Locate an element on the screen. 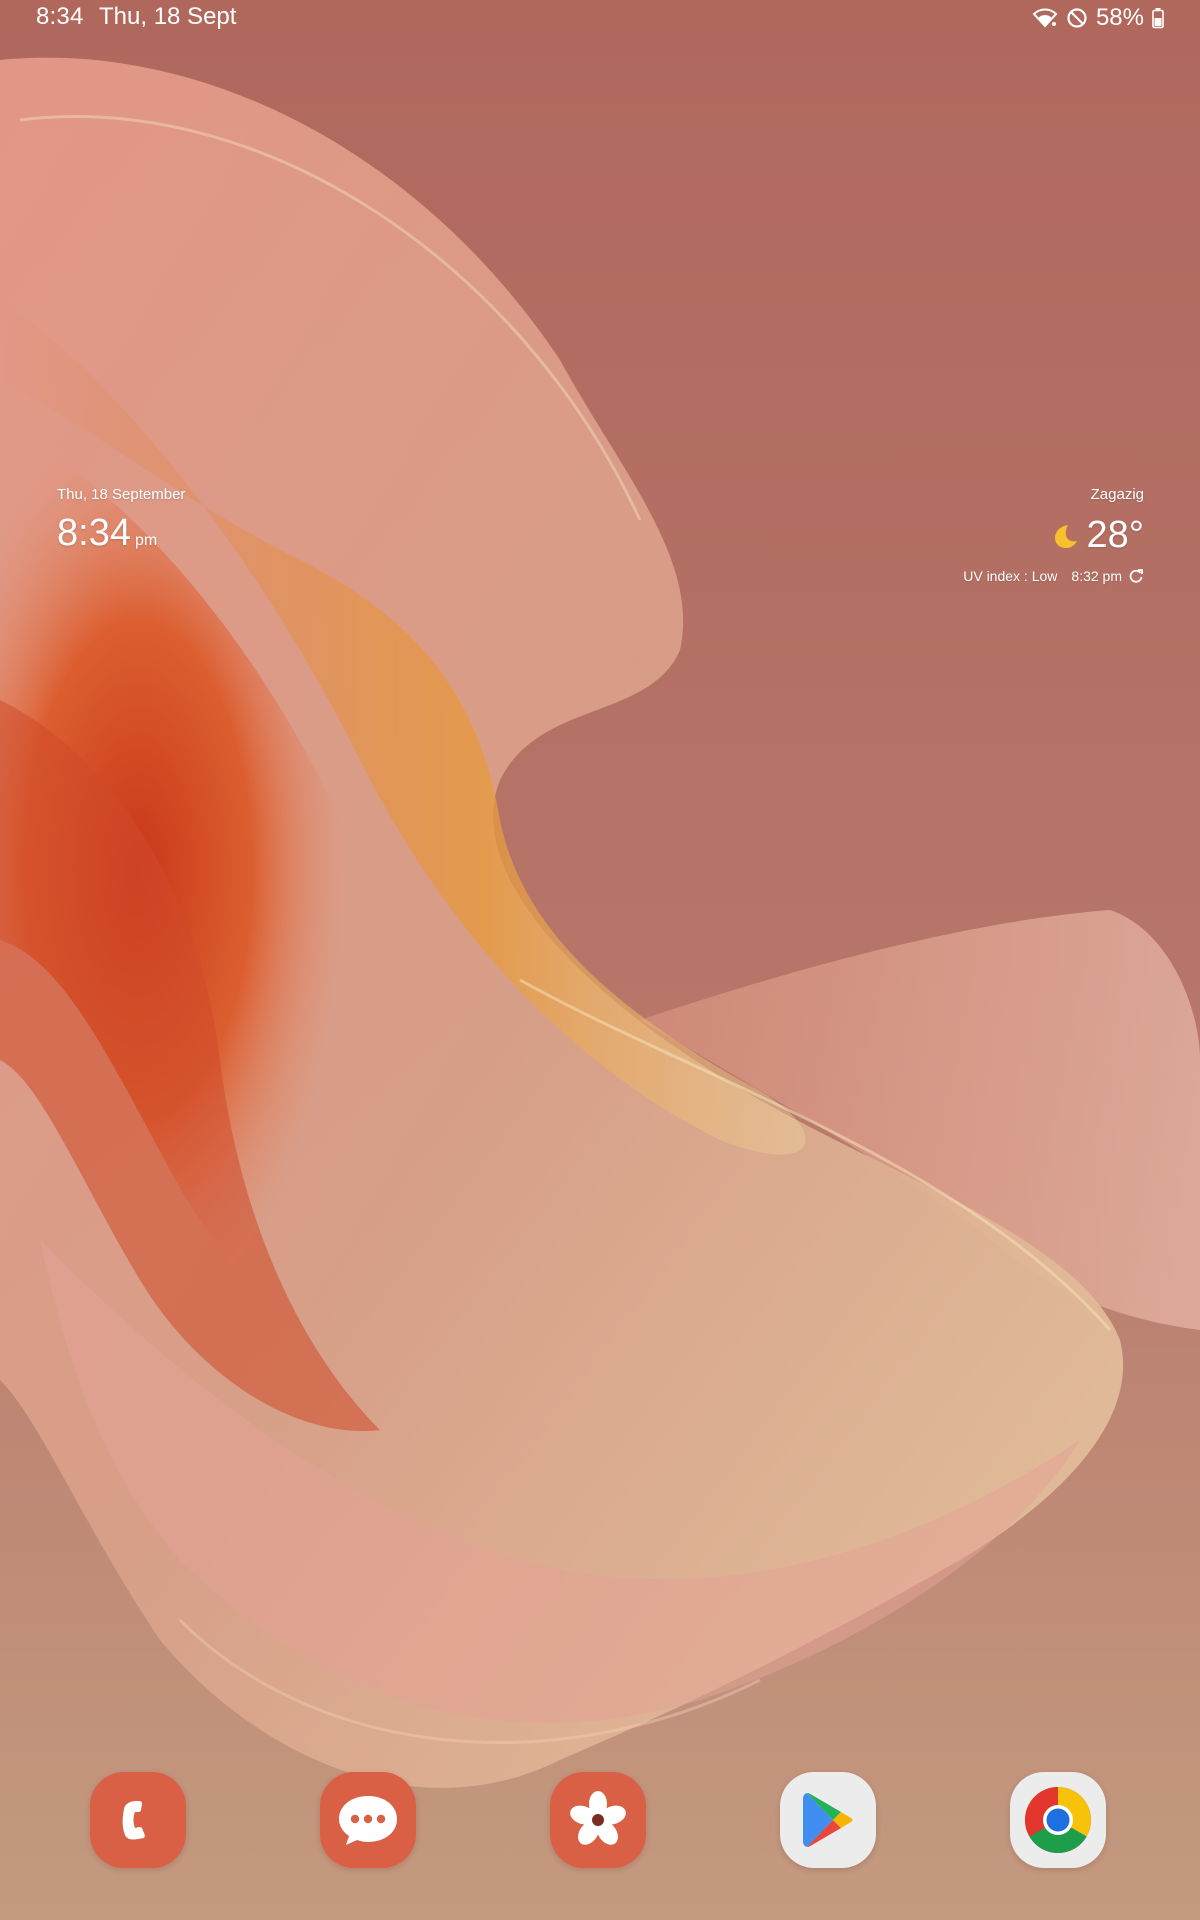 Image resolution: width=1200 pixels, height=1920 pixels. weather-info: UV index : Low 8:32 pm is located at coordinates (1053, 576).